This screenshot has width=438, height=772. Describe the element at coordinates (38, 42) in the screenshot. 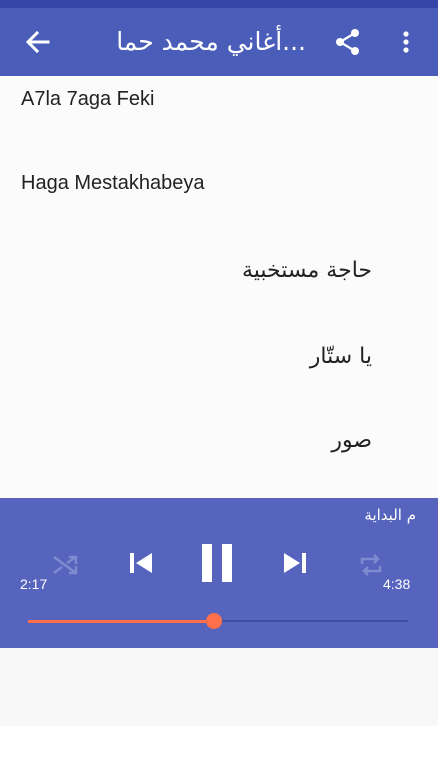

I see `arrow-back-icon` at that location.